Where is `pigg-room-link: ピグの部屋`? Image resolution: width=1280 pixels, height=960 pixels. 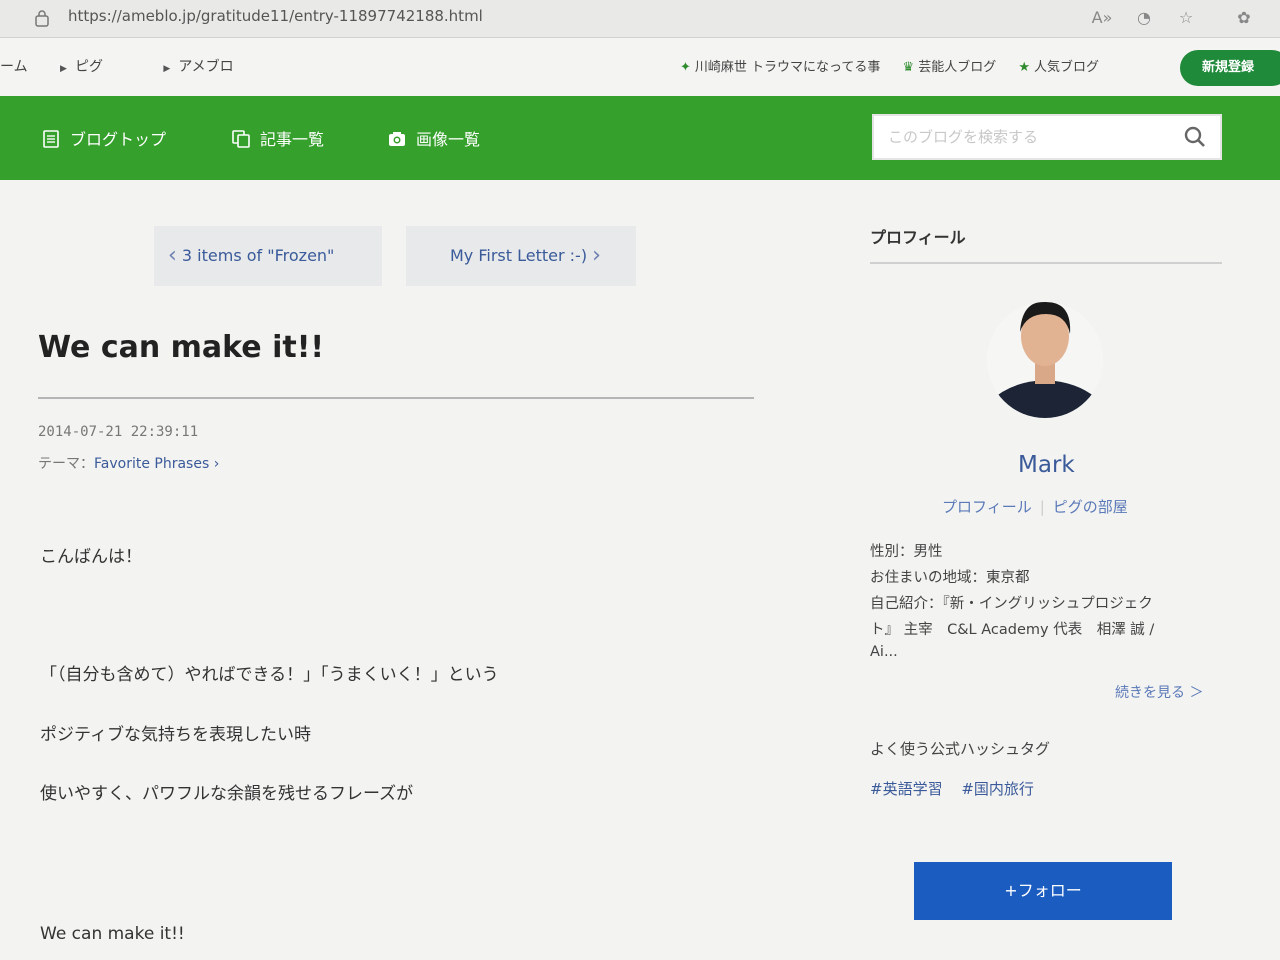 pigg-room-link: ピグの部屋 is located at coordinates (1090, 507).